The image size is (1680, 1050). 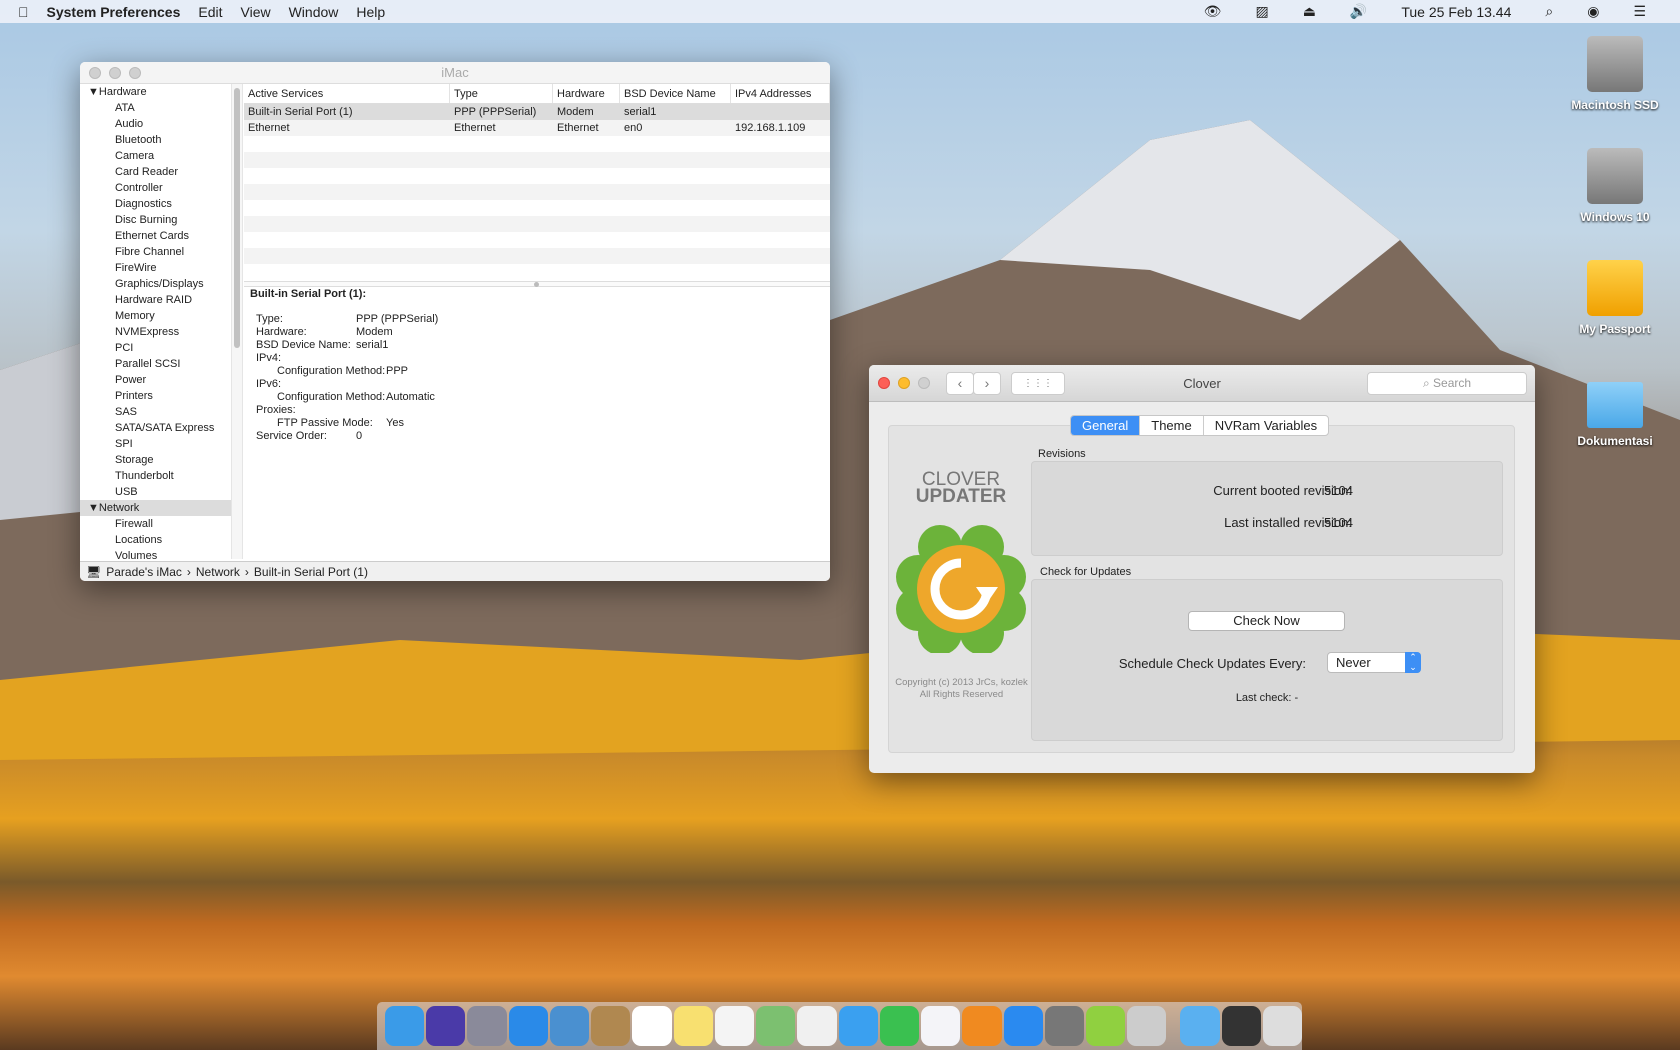 I want to click on sidebar-item: NVMExpress, so click(x=155, y=332).